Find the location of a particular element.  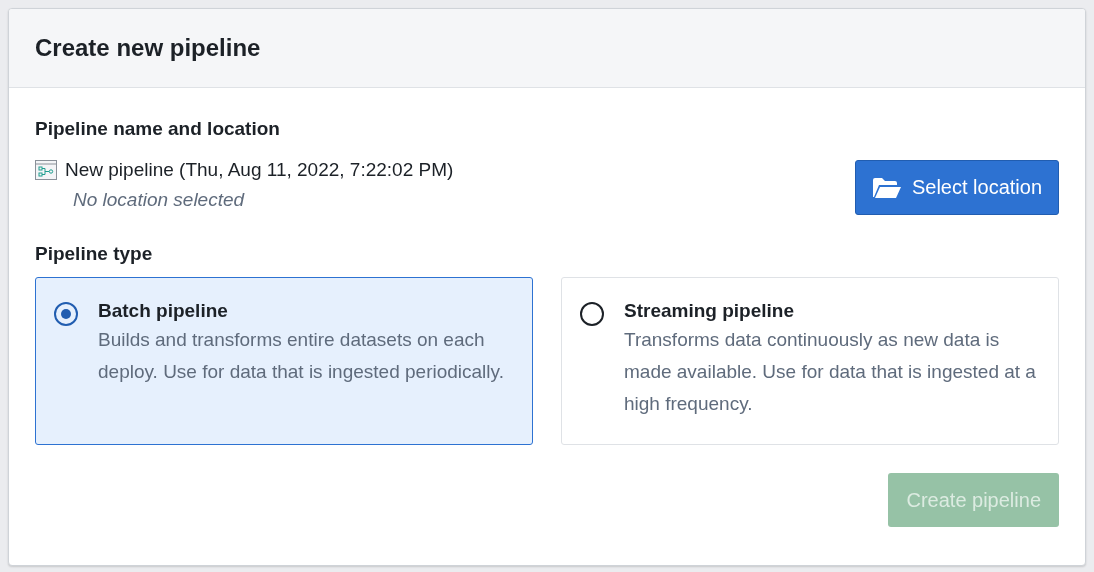

option-card: Batch pipeline Builds and transforms entire datasets on each deploy. Use for data that is ingested periodically. is located at coordinates (284, 361).